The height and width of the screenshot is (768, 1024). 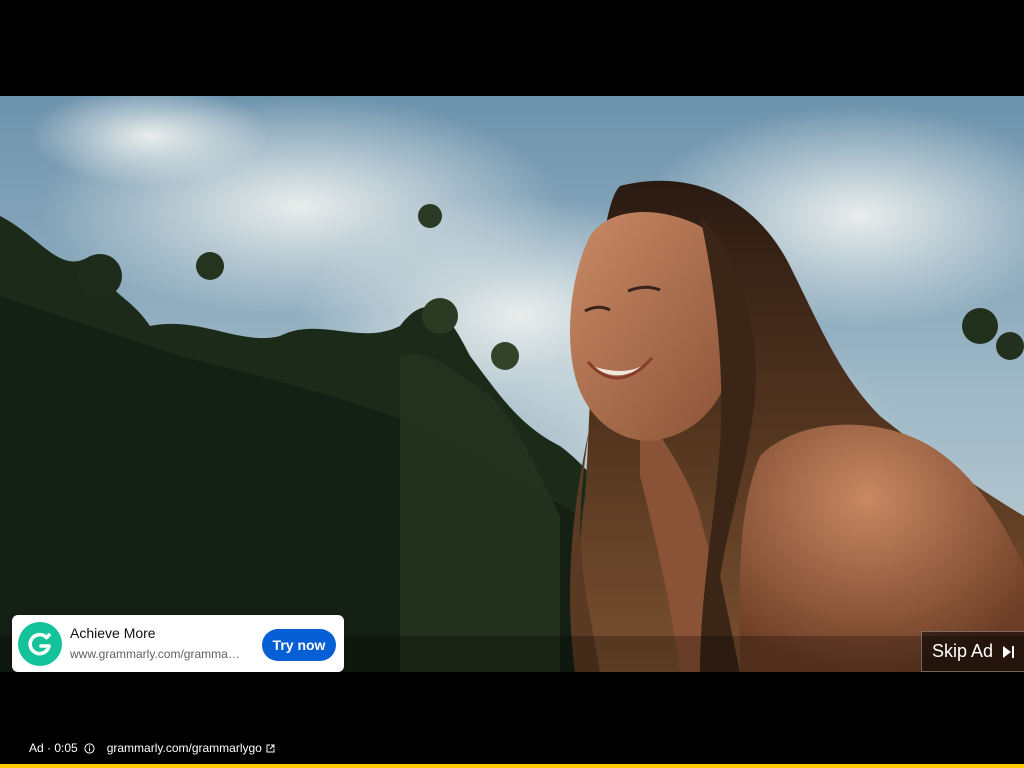 I want to click on skip-ad-label: Skip Ad, so click(x=963, y=651).